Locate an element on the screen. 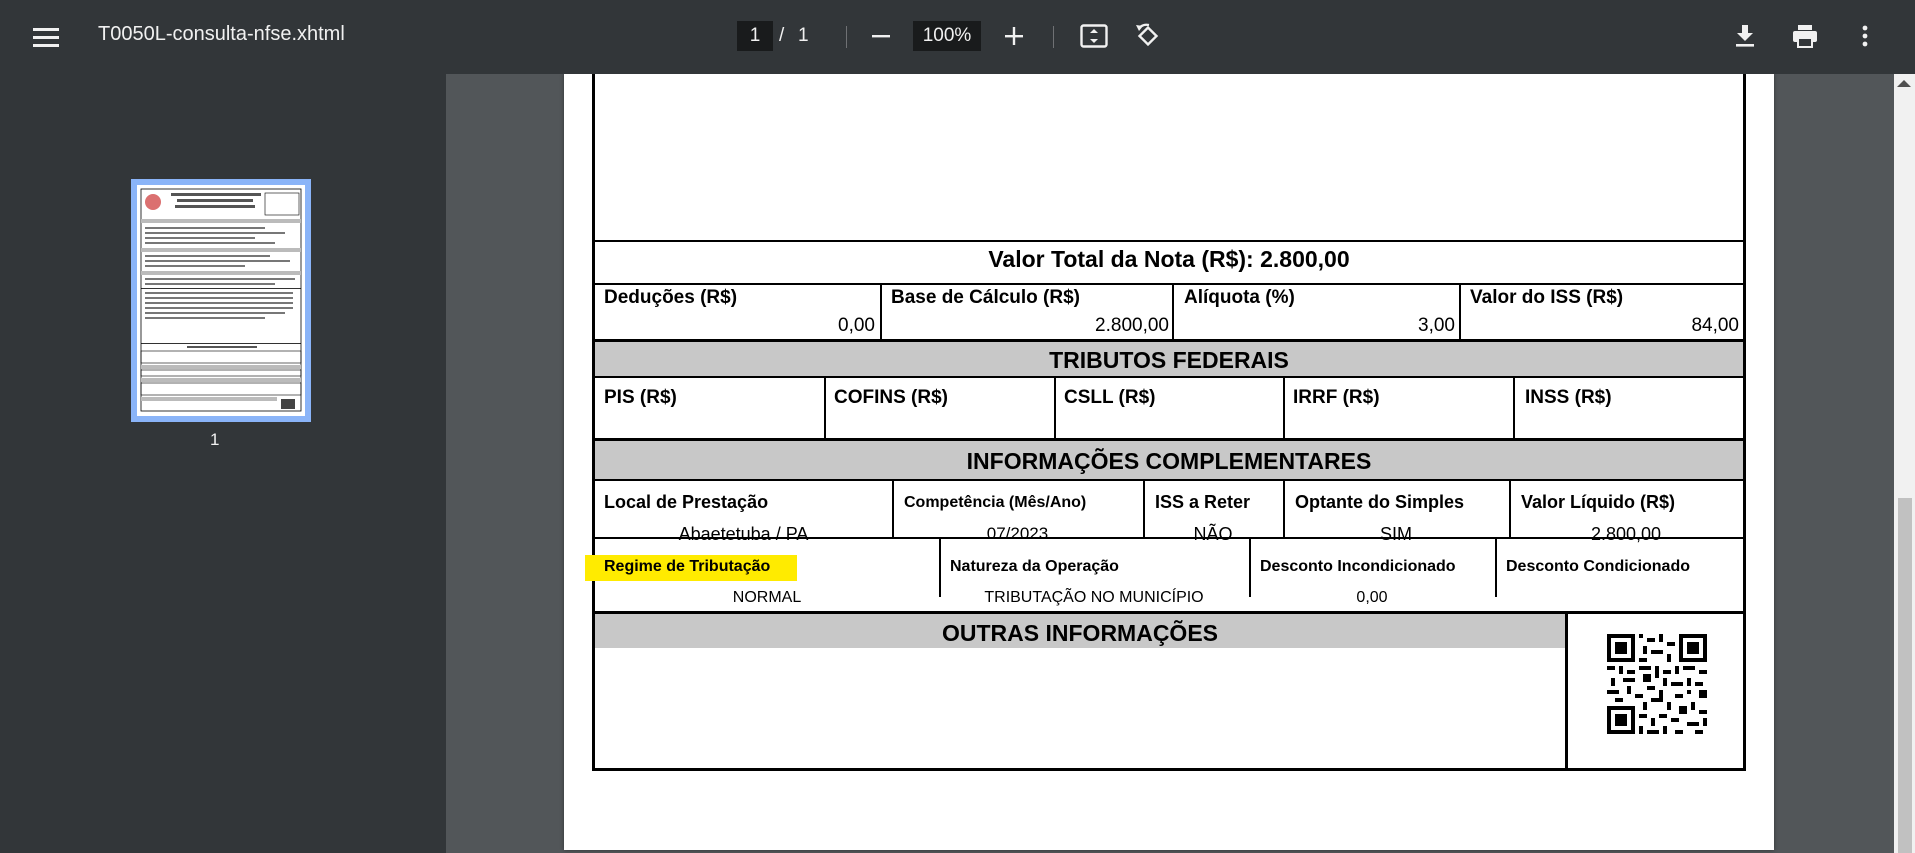  more-actions-button is located at coordinates (1865, 36).